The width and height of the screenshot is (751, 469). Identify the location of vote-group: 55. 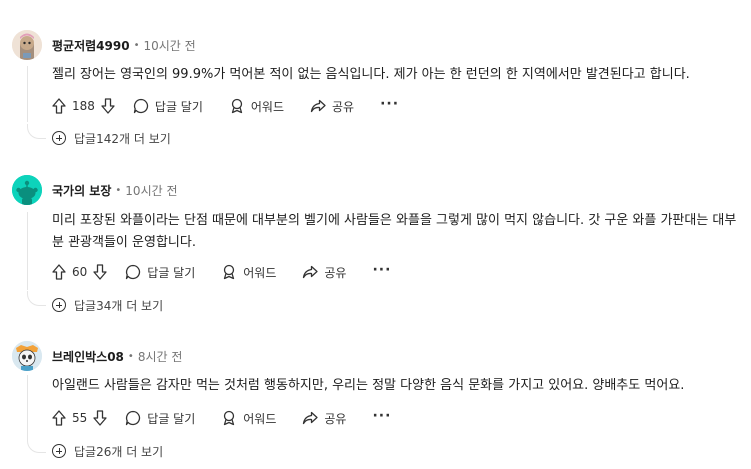
(79, 418).